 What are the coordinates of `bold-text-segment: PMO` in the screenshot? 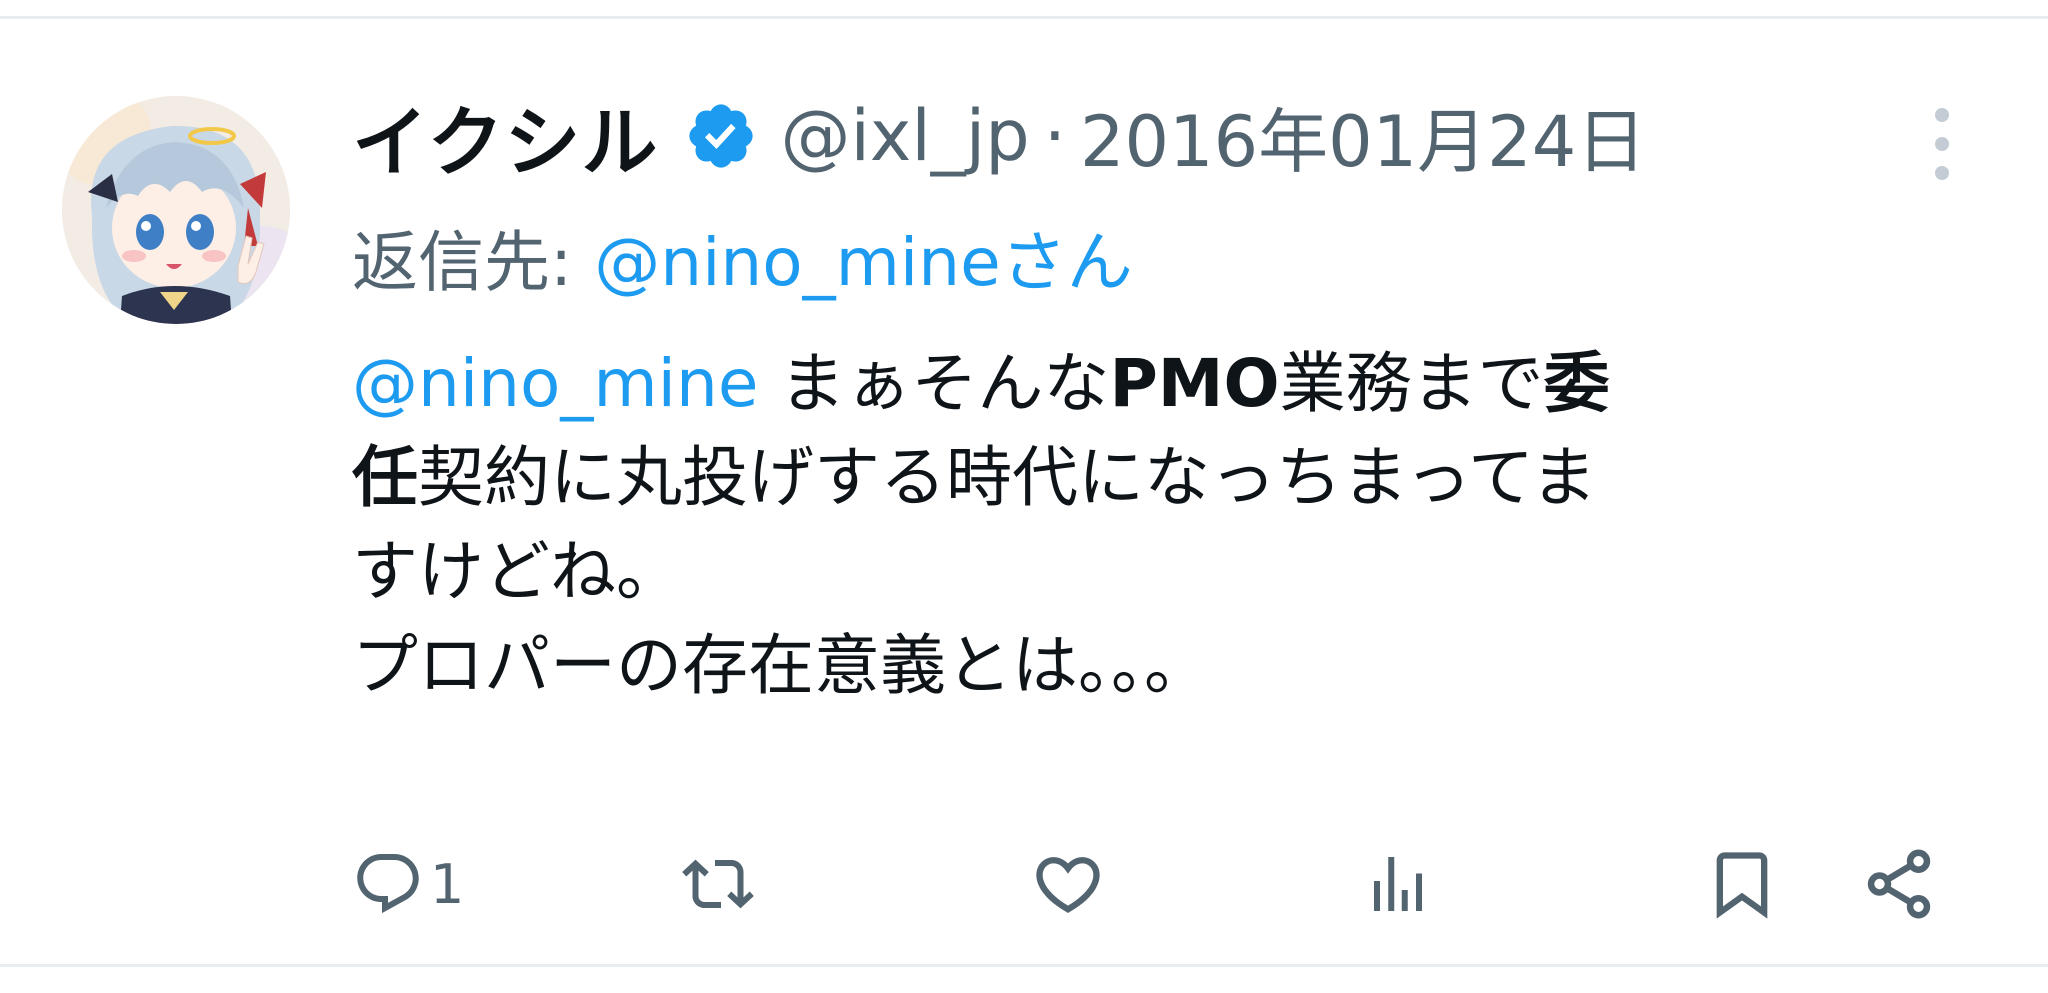 It's located at (1194, 383).